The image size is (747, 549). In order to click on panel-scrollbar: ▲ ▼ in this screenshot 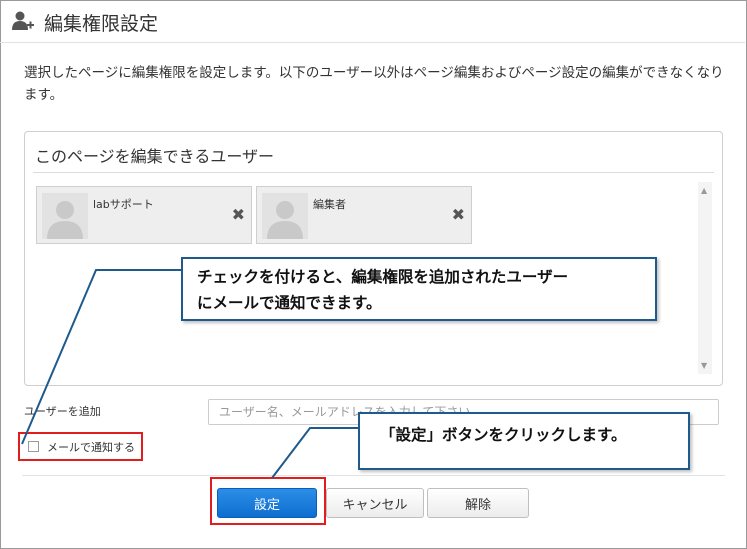, I will do `click(705, 278)`.